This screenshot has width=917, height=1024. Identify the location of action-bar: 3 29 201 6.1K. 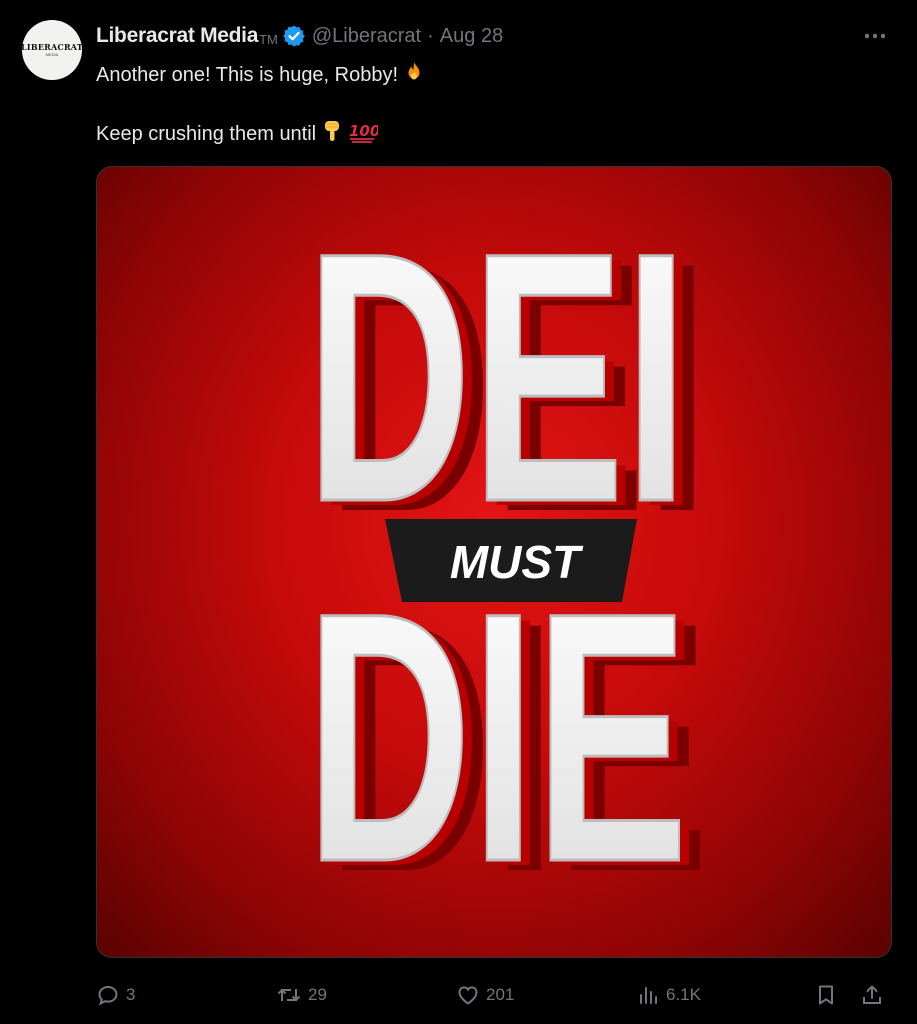
(496, 995).